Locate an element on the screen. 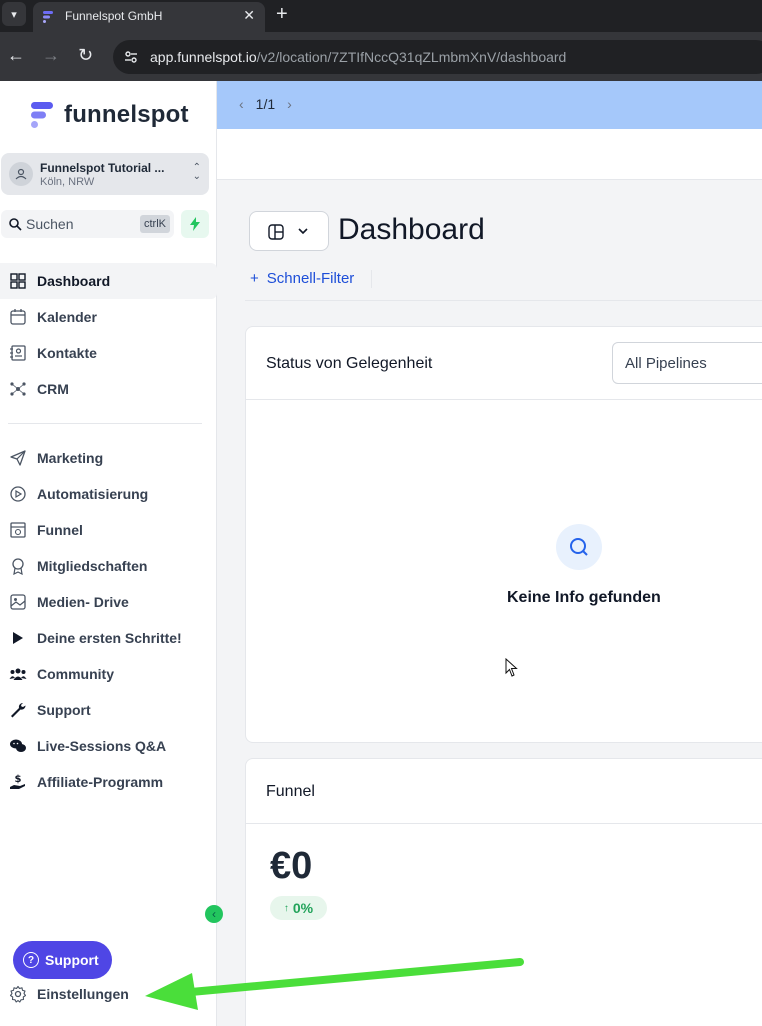  annotation-arrow-icon is located at coordinates (334, 984).